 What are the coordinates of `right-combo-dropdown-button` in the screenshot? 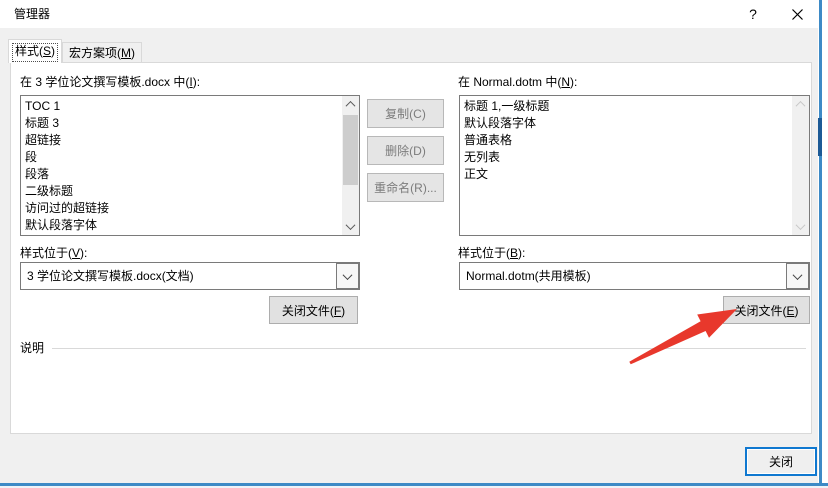 It's located at (797, 276).